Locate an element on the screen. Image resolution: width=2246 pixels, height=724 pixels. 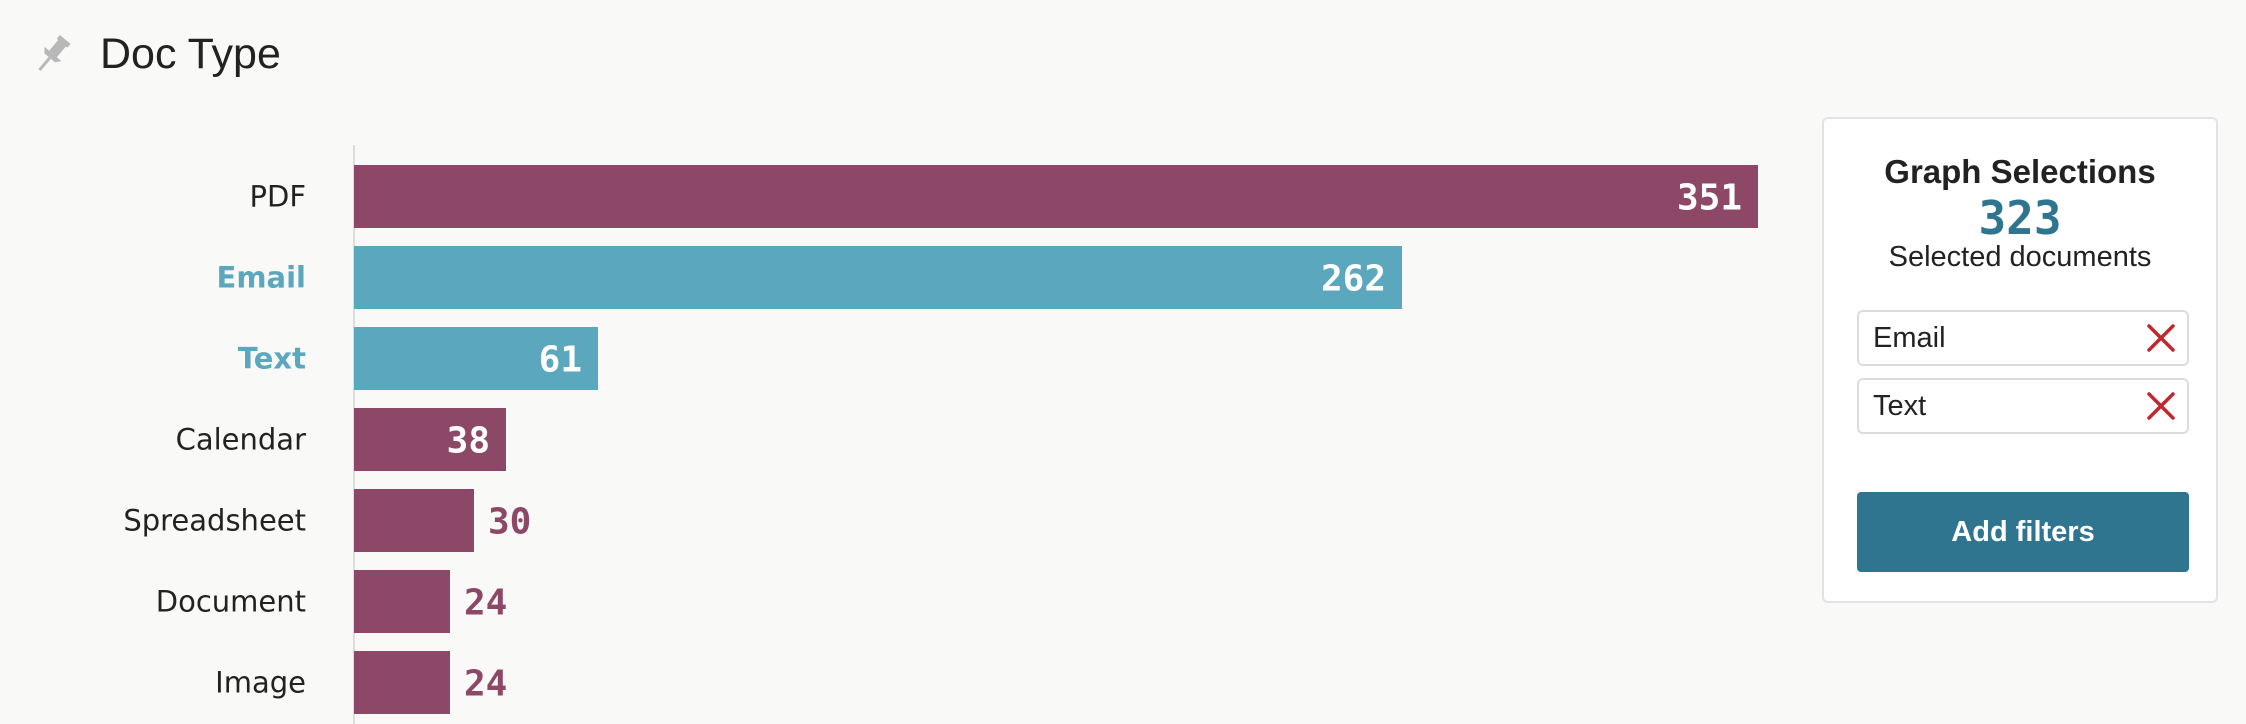
bar-spreadsheet is located at coordinates (414, 520).